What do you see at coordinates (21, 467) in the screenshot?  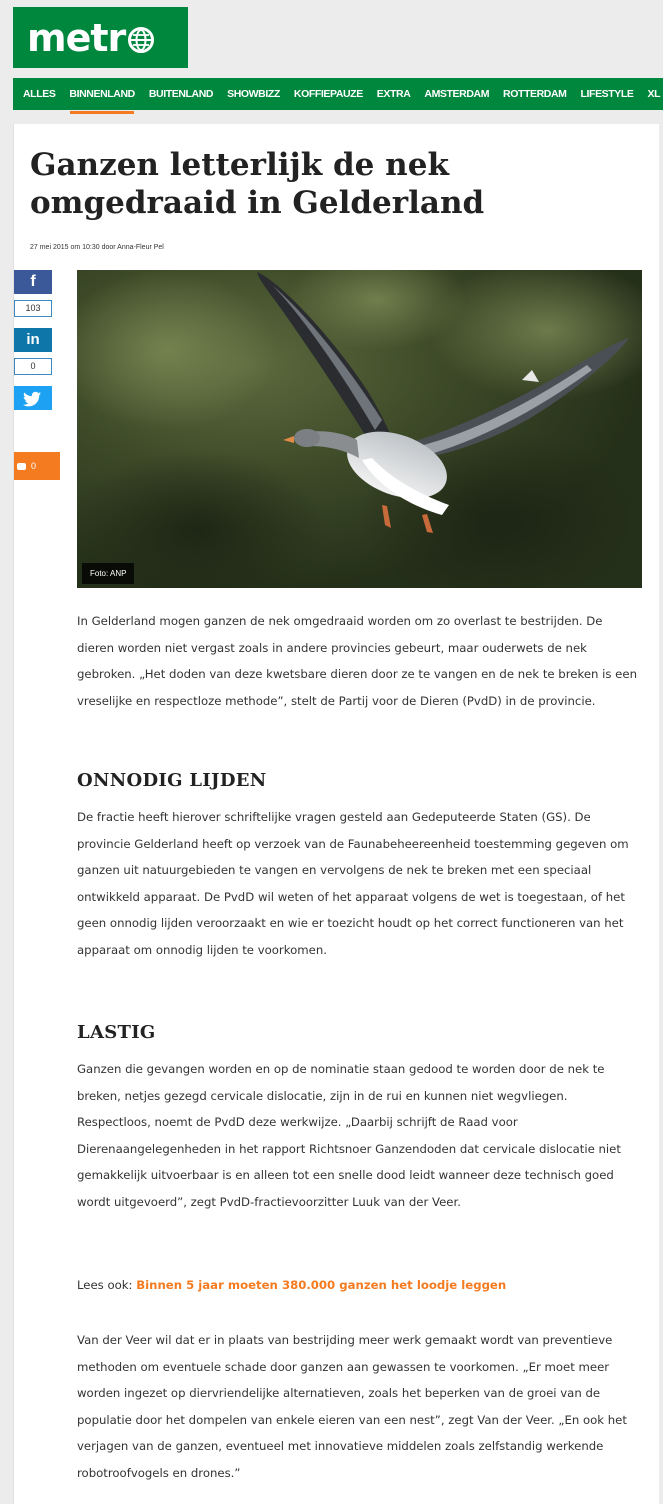 I see `comment-bubble-icon` at bounding box center [21, 467].